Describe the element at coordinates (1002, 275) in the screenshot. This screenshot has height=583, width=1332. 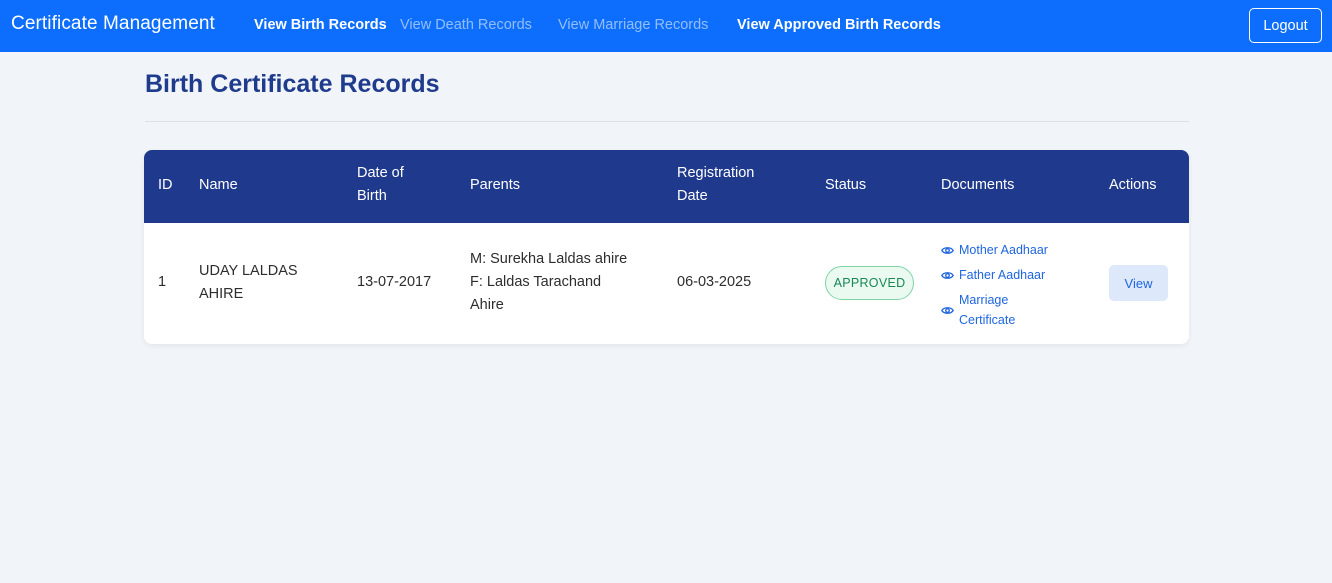
I see `father-aadhaar-label: Father Aadhaar` at that location.